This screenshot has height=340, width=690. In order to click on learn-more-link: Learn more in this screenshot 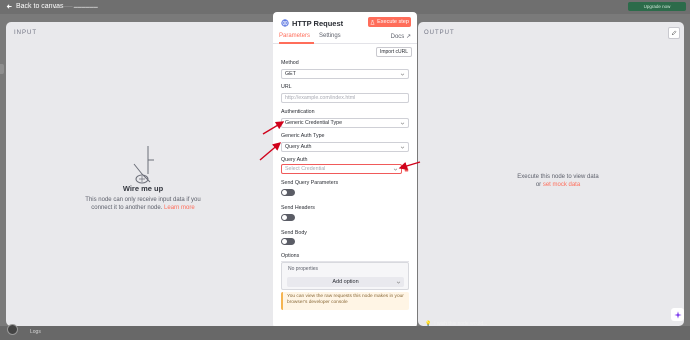, I will do `click(179, 208)`.